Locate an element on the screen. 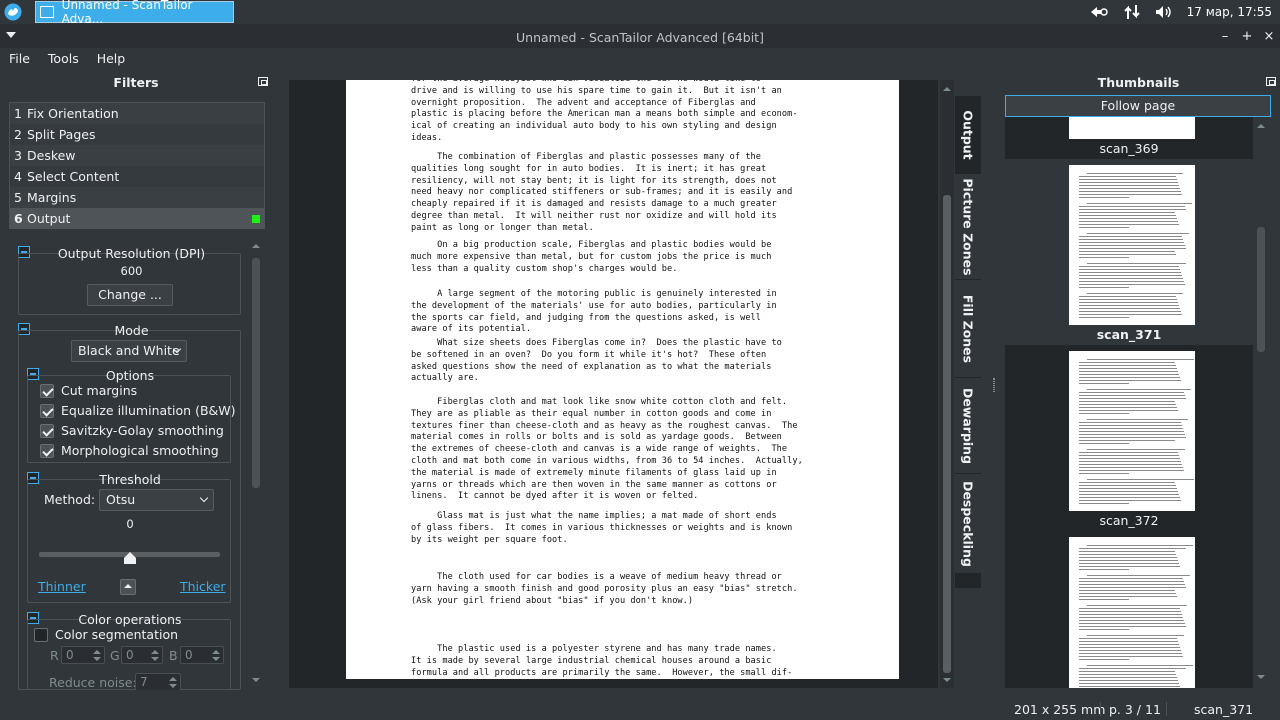 The height and width of the screenshot is (720, 1280). options-scrollbar is located at coordinates (256, 463).